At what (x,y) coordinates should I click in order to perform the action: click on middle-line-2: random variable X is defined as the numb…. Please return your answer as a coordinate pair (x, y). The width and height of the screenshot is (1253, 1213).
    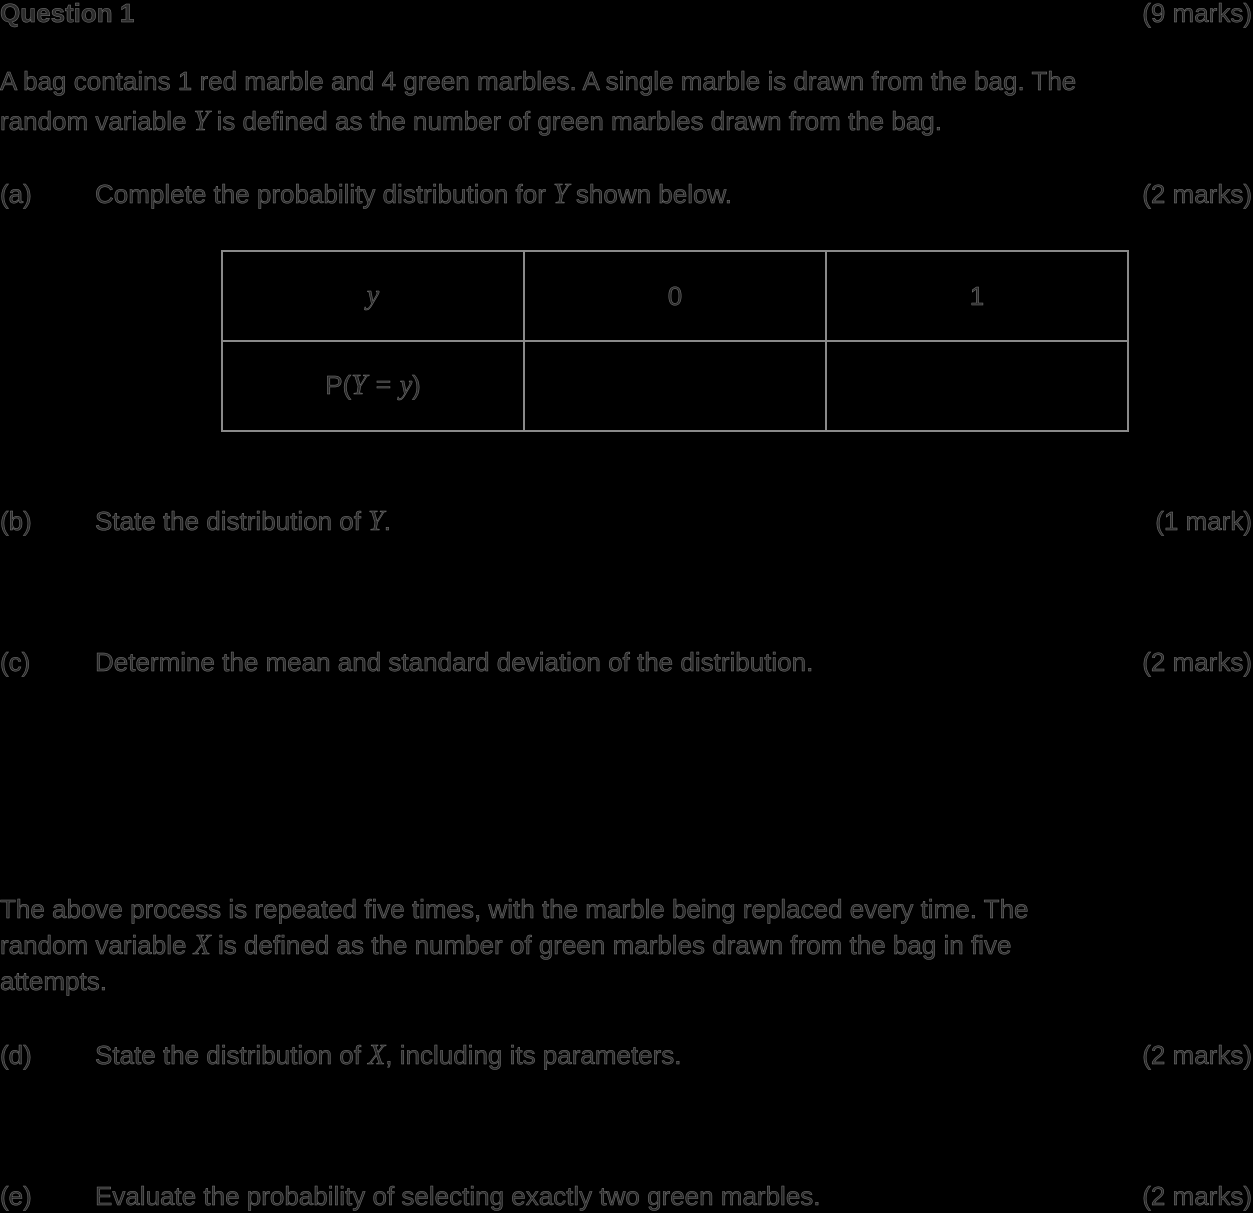
    Looking at the image, I should click on (506, 945).